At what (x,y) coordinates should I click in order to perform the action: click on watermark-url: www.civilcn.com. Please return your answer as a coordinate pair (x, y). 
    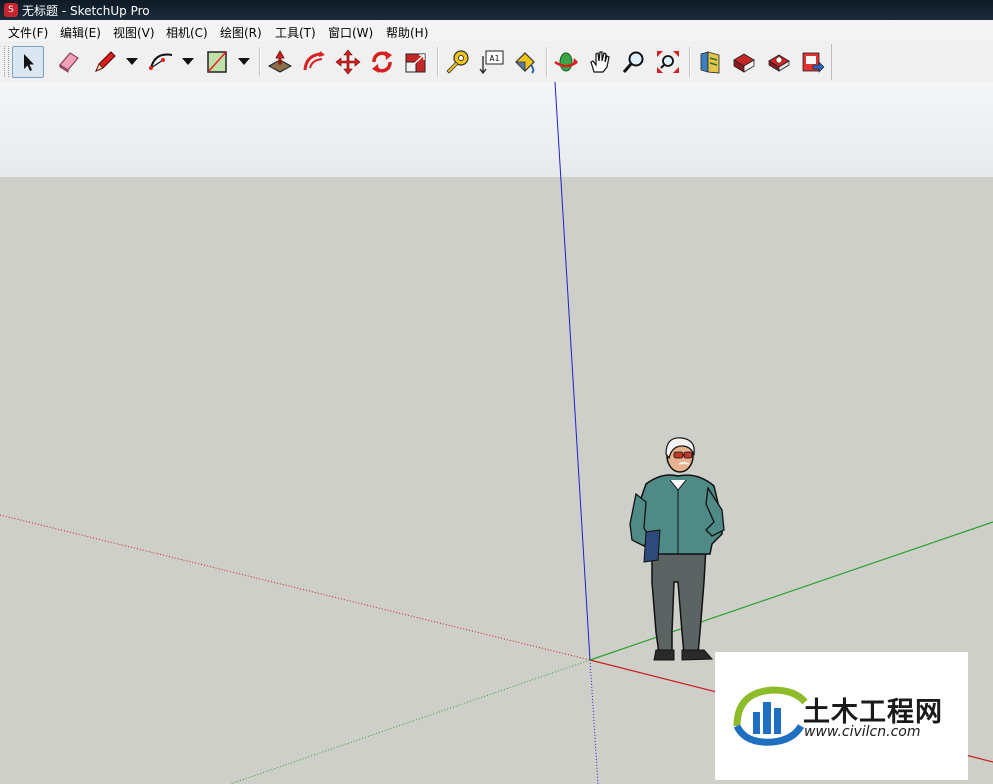
    Looking at the image, I should click on (862, 732).